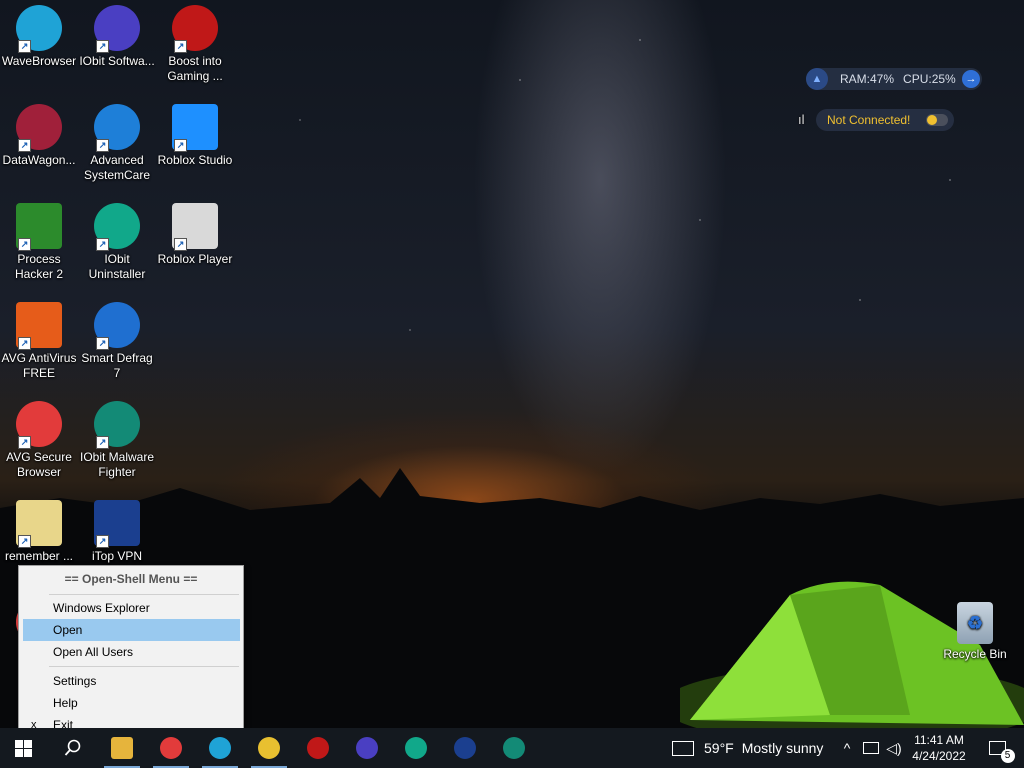 This screenshot has height=768, width=1024. I want to click on menu-header: == Open-Shell Menu ==, so click(131, 579).